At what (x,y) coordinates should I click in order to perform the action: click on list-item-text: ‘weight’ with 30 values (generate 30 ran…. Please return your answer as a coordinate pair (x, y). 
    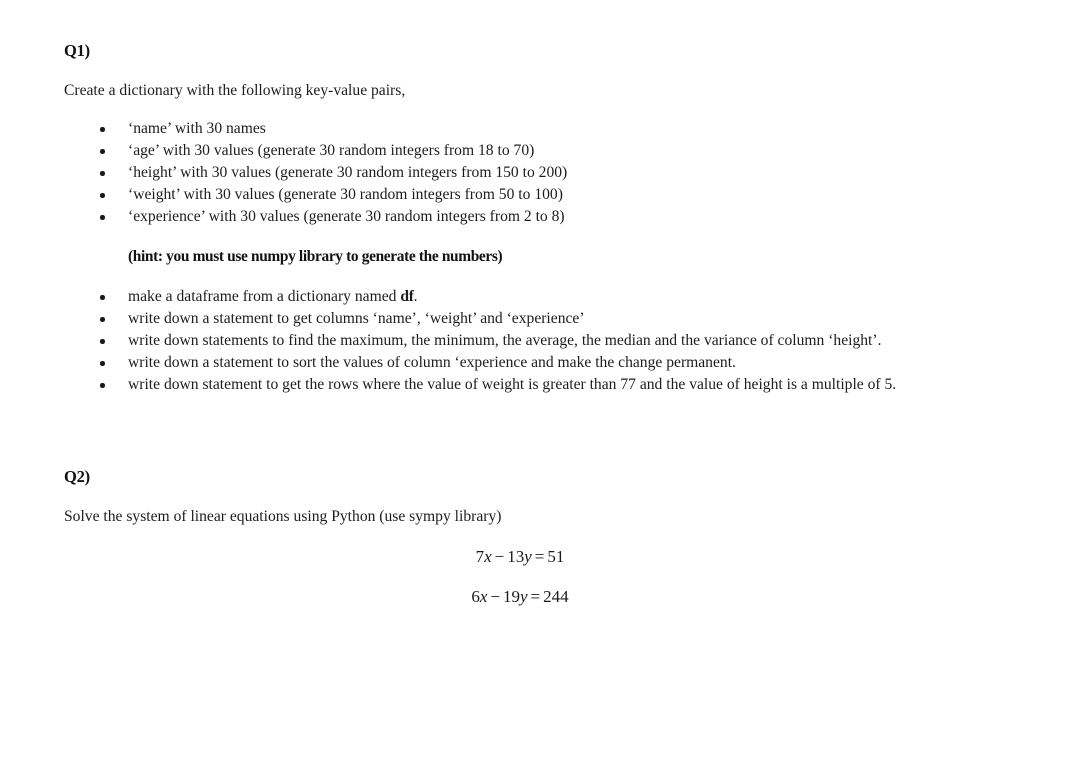
    Looking at the image, I should click on (345, 194).